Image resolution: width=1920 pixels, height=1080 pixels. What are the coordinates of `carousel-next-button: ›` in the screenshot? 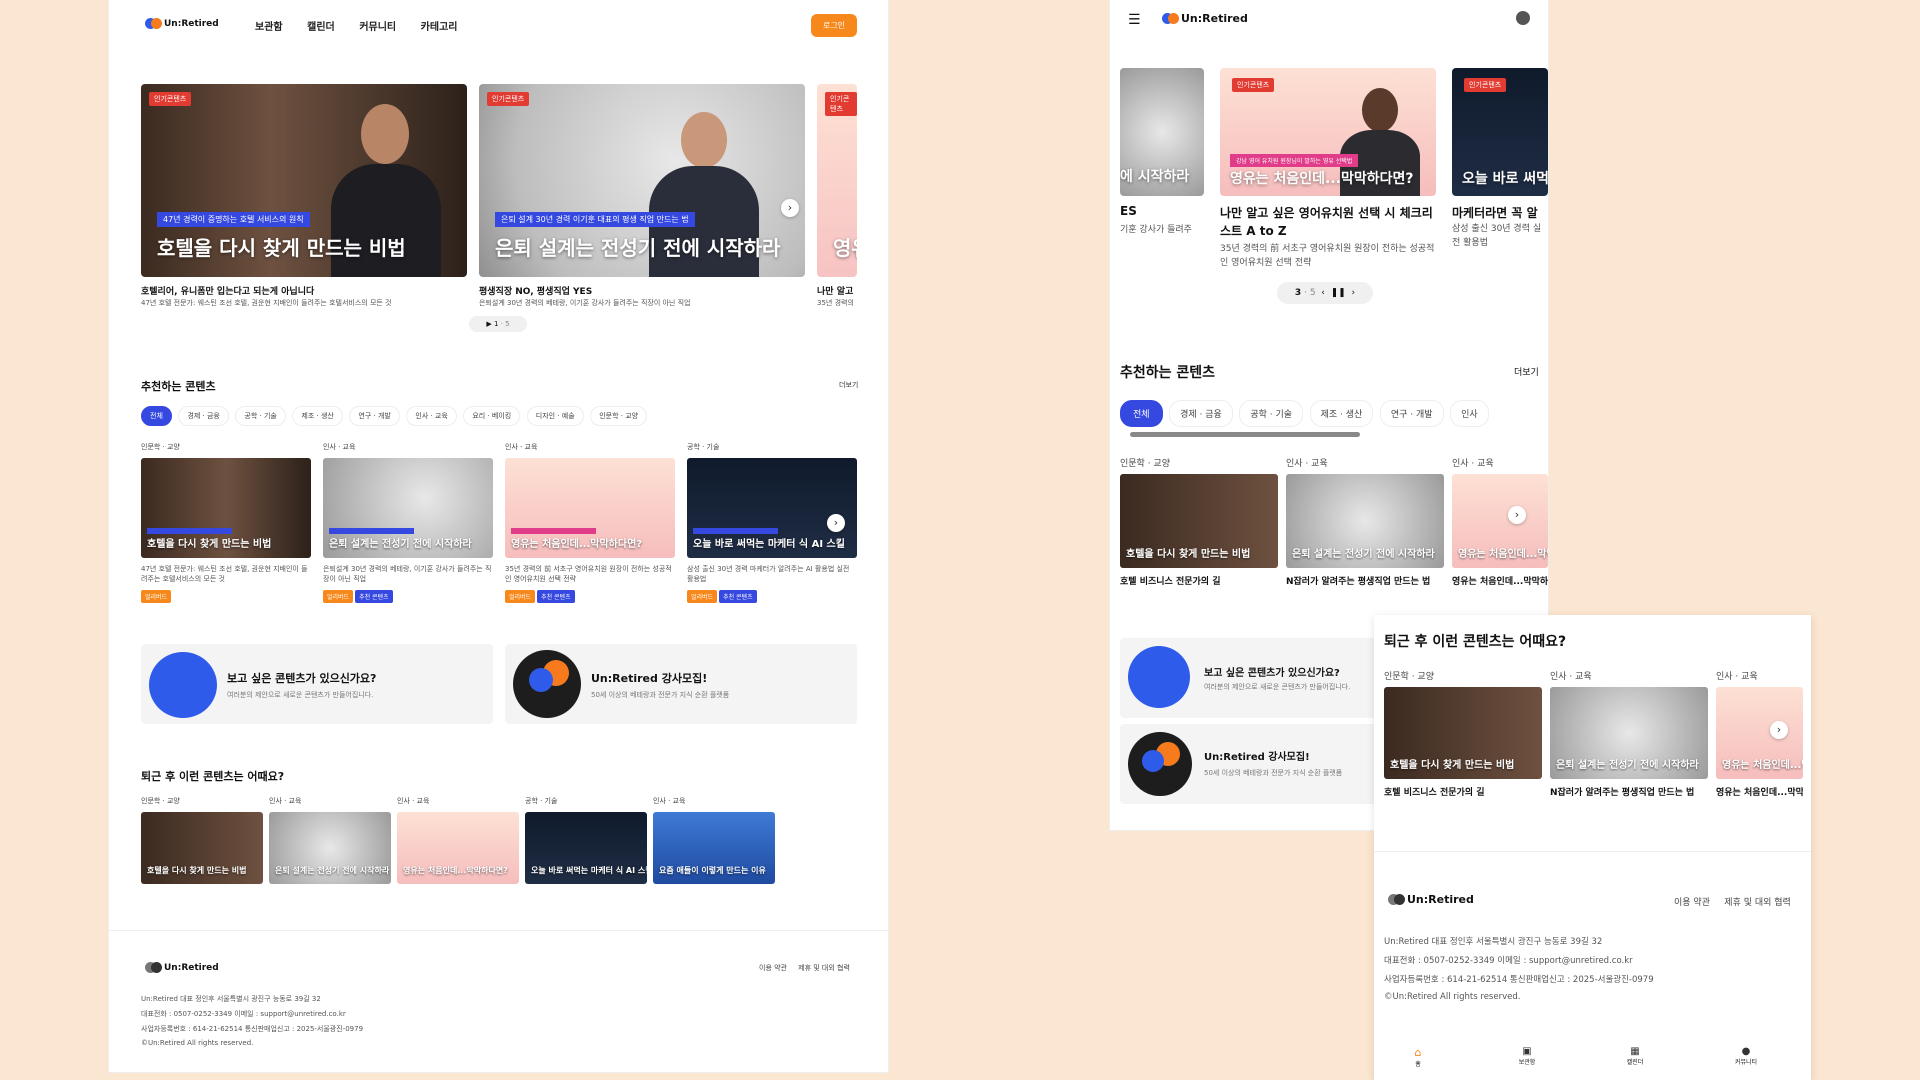 It's located at (790, 208).